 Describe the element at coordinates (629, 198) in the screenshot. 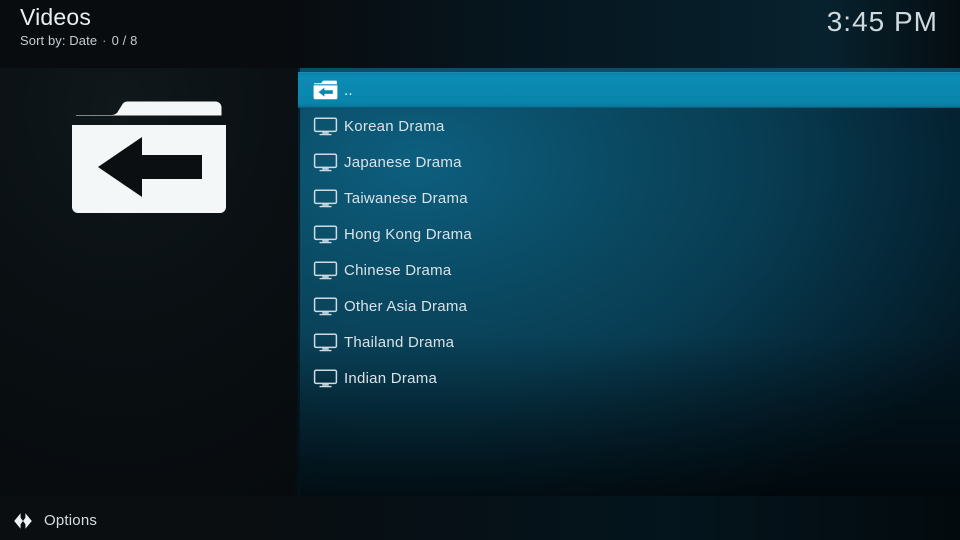

I see `list-item: Taiwanese Drama` at that location.